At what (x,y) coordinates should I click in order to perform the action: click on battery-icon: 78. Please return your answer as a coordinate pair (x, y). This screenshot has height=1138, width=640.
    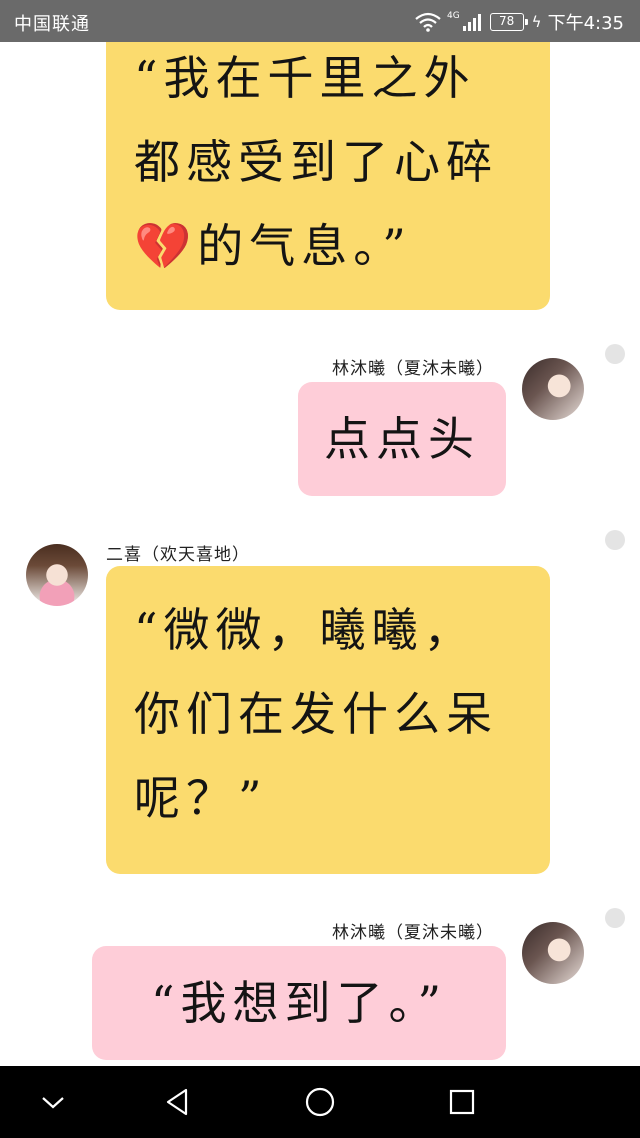
    Looking at the image, I should click on (508, 22).